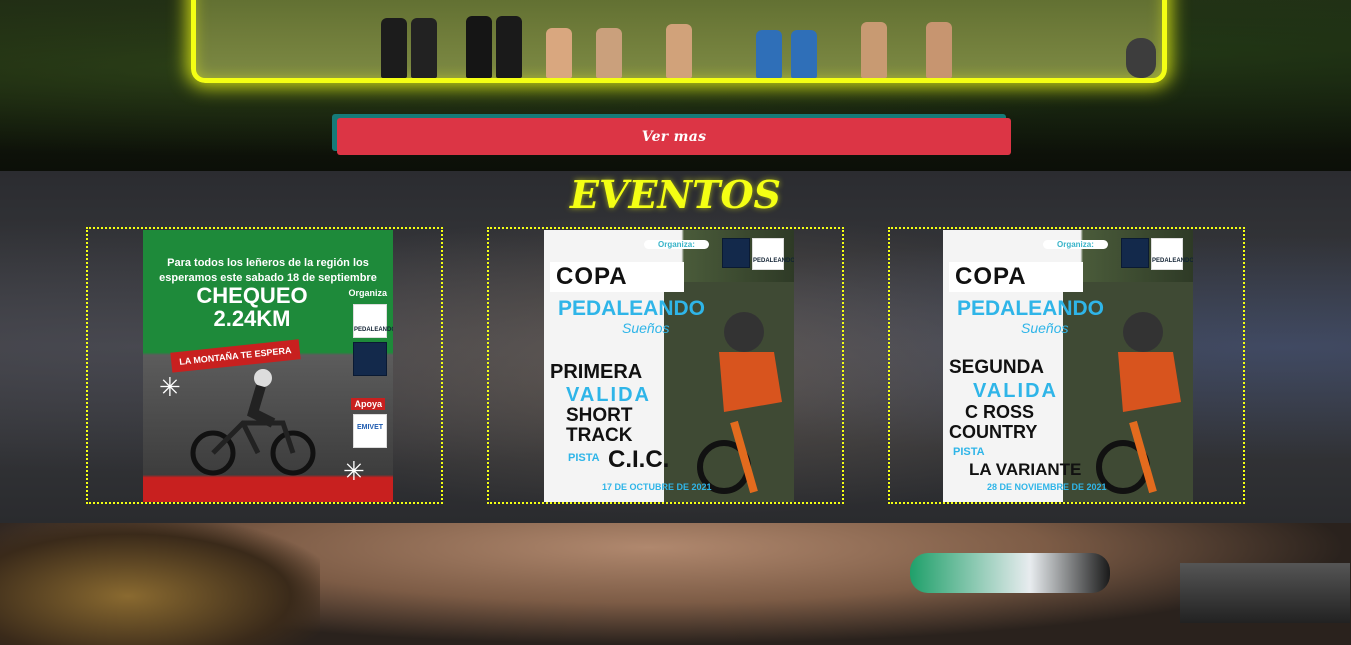 The image size is (1351, 645). Describe the element at coordinates (599, 435) in the screenshot. I see `poster-line: TRACK` at that location.